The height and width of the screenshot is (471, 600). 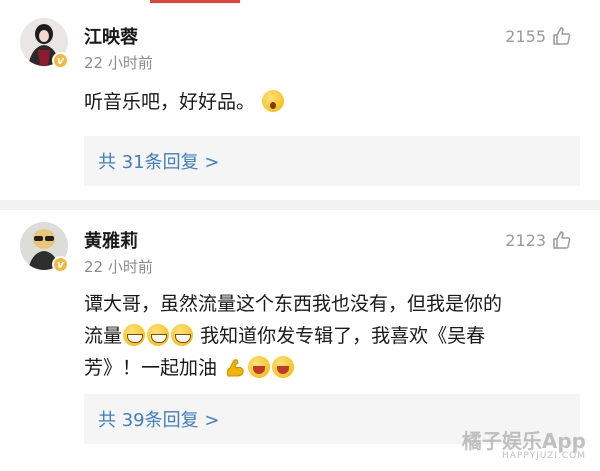 I want to click on user-name: 黄雅莉, so click(x=111, y=240).